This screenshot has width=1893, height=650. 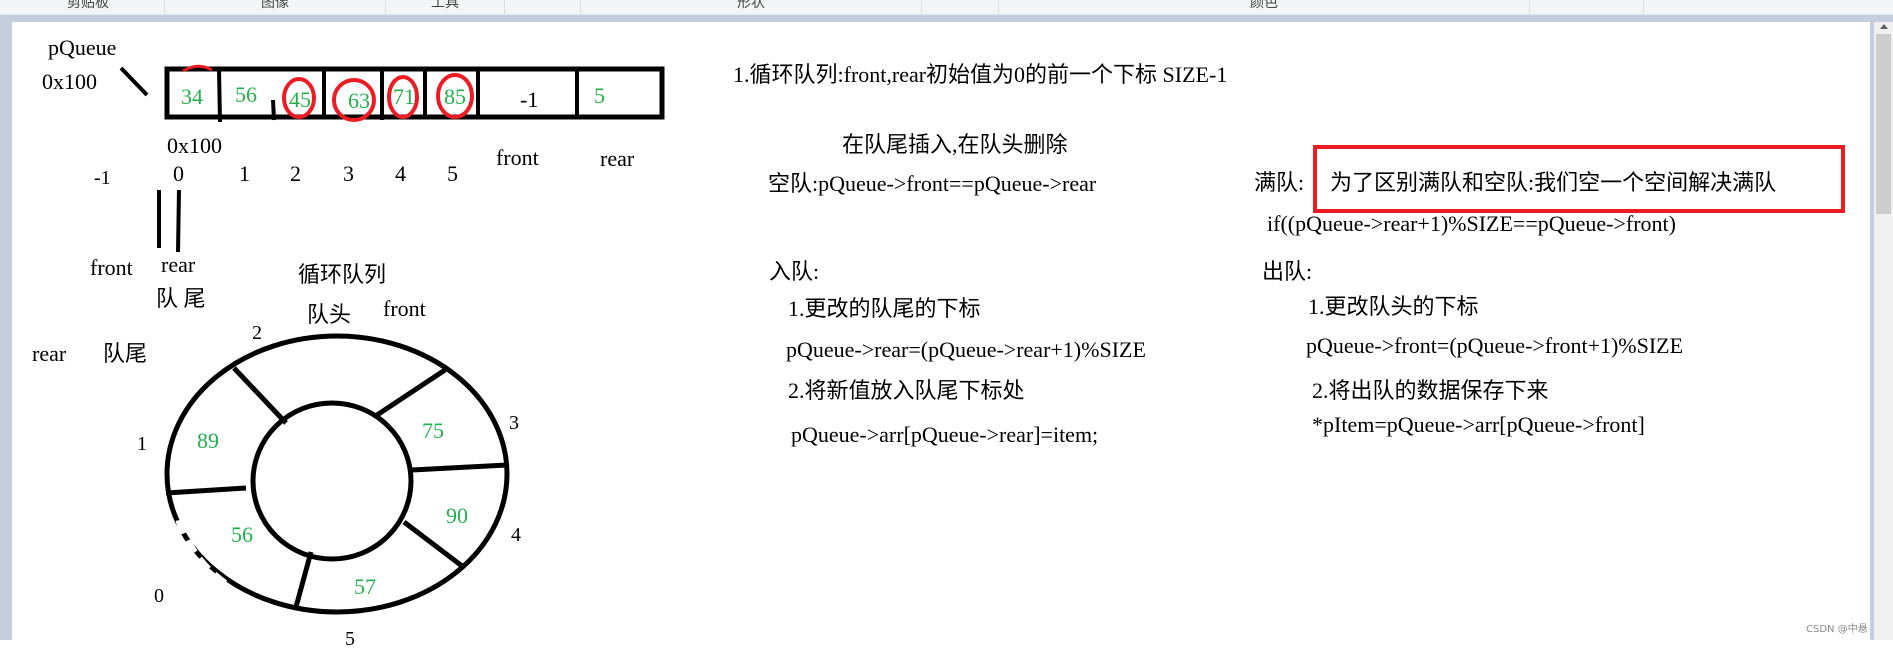 What do you see at coordinates (1287, 271) in the screenshot?
I see `dequeue-title: 出队:` at bounding box center [1287, 271].